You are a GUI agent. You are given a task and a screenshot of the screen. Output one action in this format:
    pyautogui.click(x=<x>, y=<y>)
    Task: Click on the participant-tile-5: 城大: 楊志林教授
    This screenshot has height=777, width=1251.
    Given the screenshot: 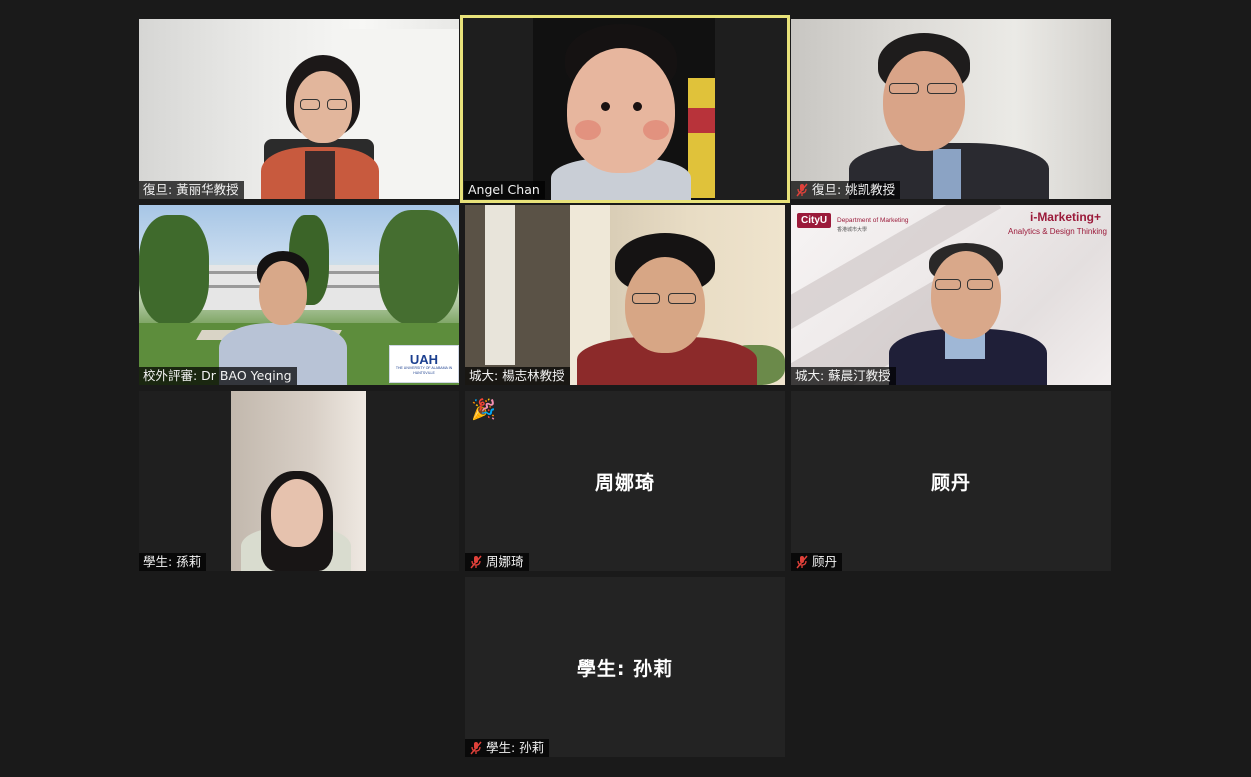 What is the action you would take?
    pyautogui.click(x=625, y=295)
    